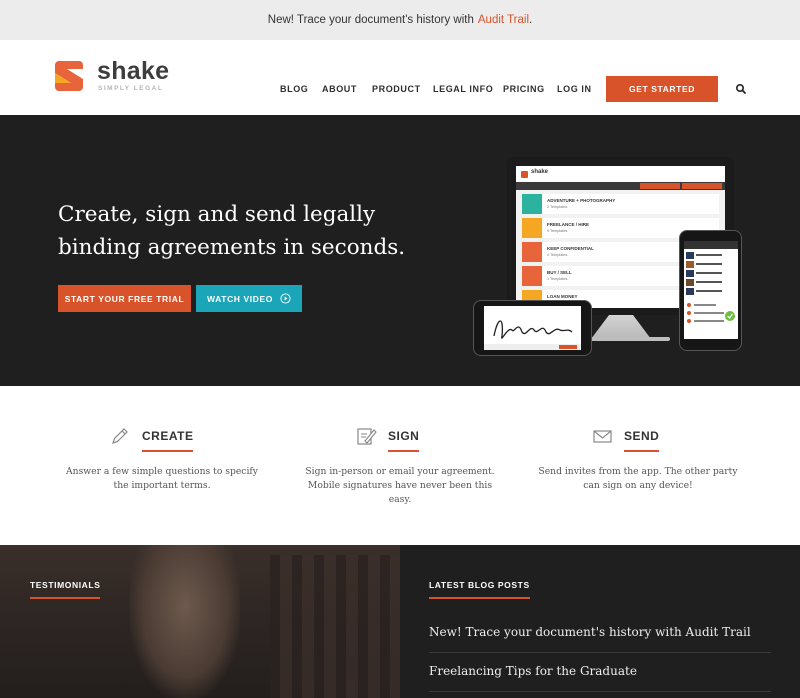 The width and height of the screenshot is (800, 698). Describe the element at coordinates (367, 436) in the screenshot. I see `sign-document-icon` at that location.